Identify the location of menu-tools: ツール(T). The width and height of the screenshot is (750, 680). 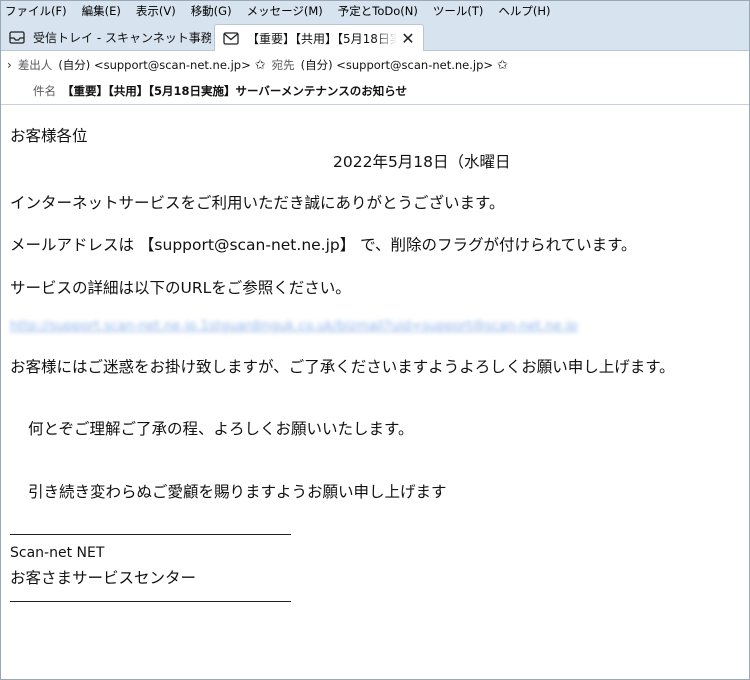
(458, 11).